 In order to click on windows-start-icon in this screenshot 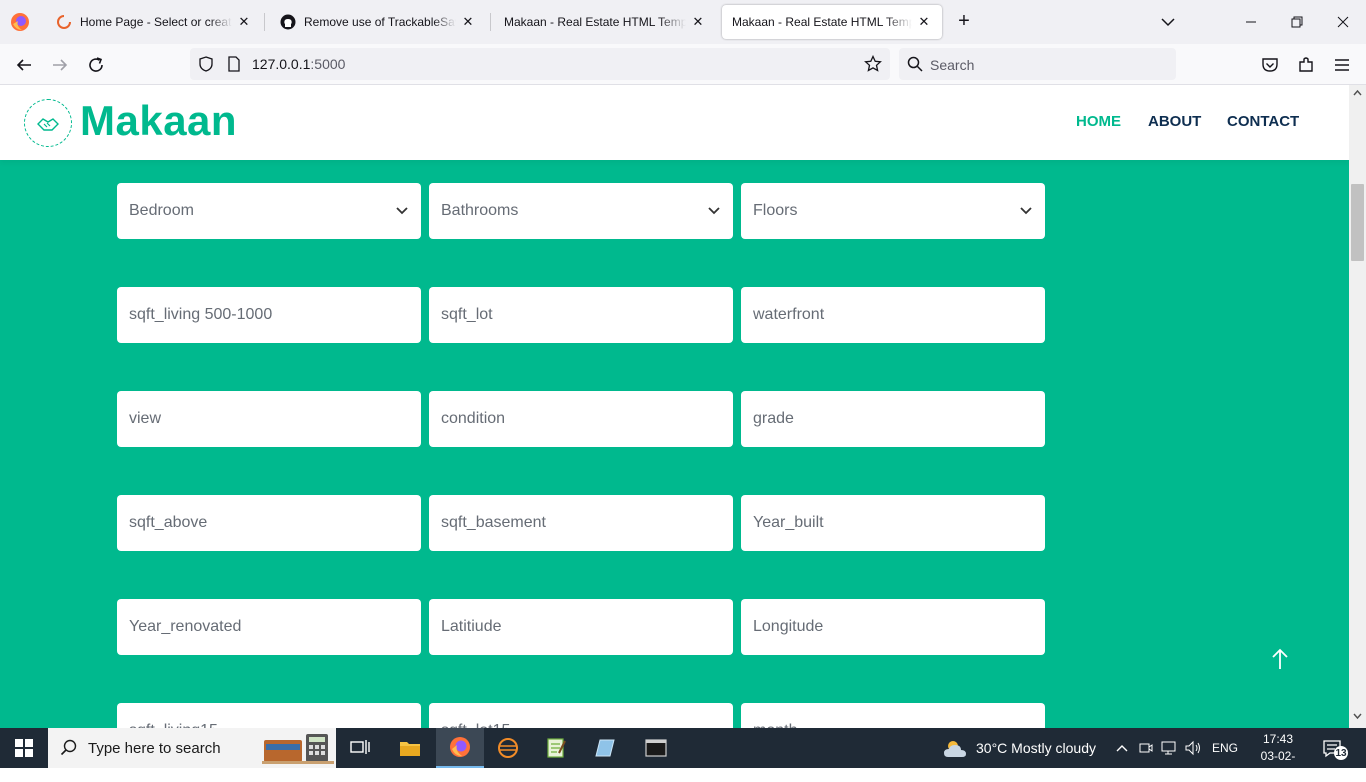, I will do `click(24, 748)`.